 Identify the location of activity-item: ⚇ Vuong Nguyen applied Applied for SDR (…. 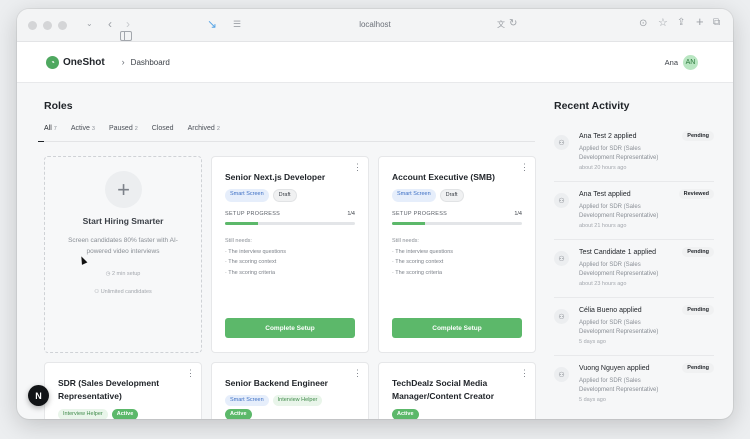
(634, 388).